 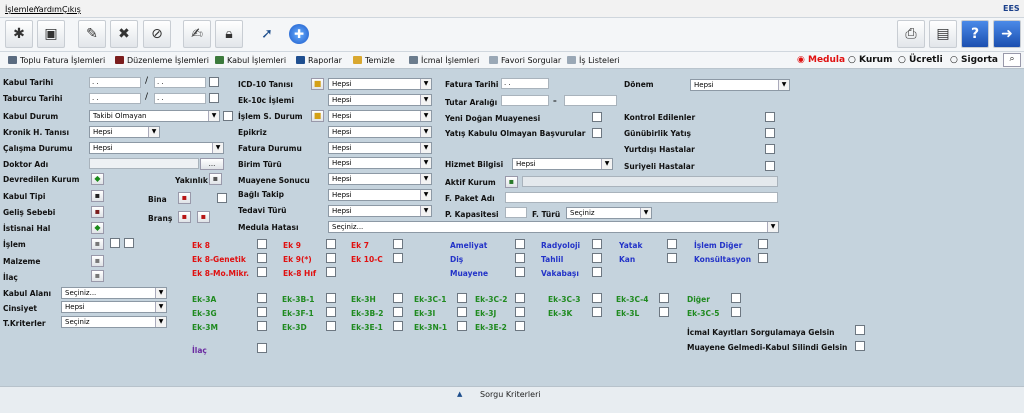 What do you see at coordinates (770, 149) in the screenshot?
I see `yurtdisi-checkbox` at bounding box center [770, 149].